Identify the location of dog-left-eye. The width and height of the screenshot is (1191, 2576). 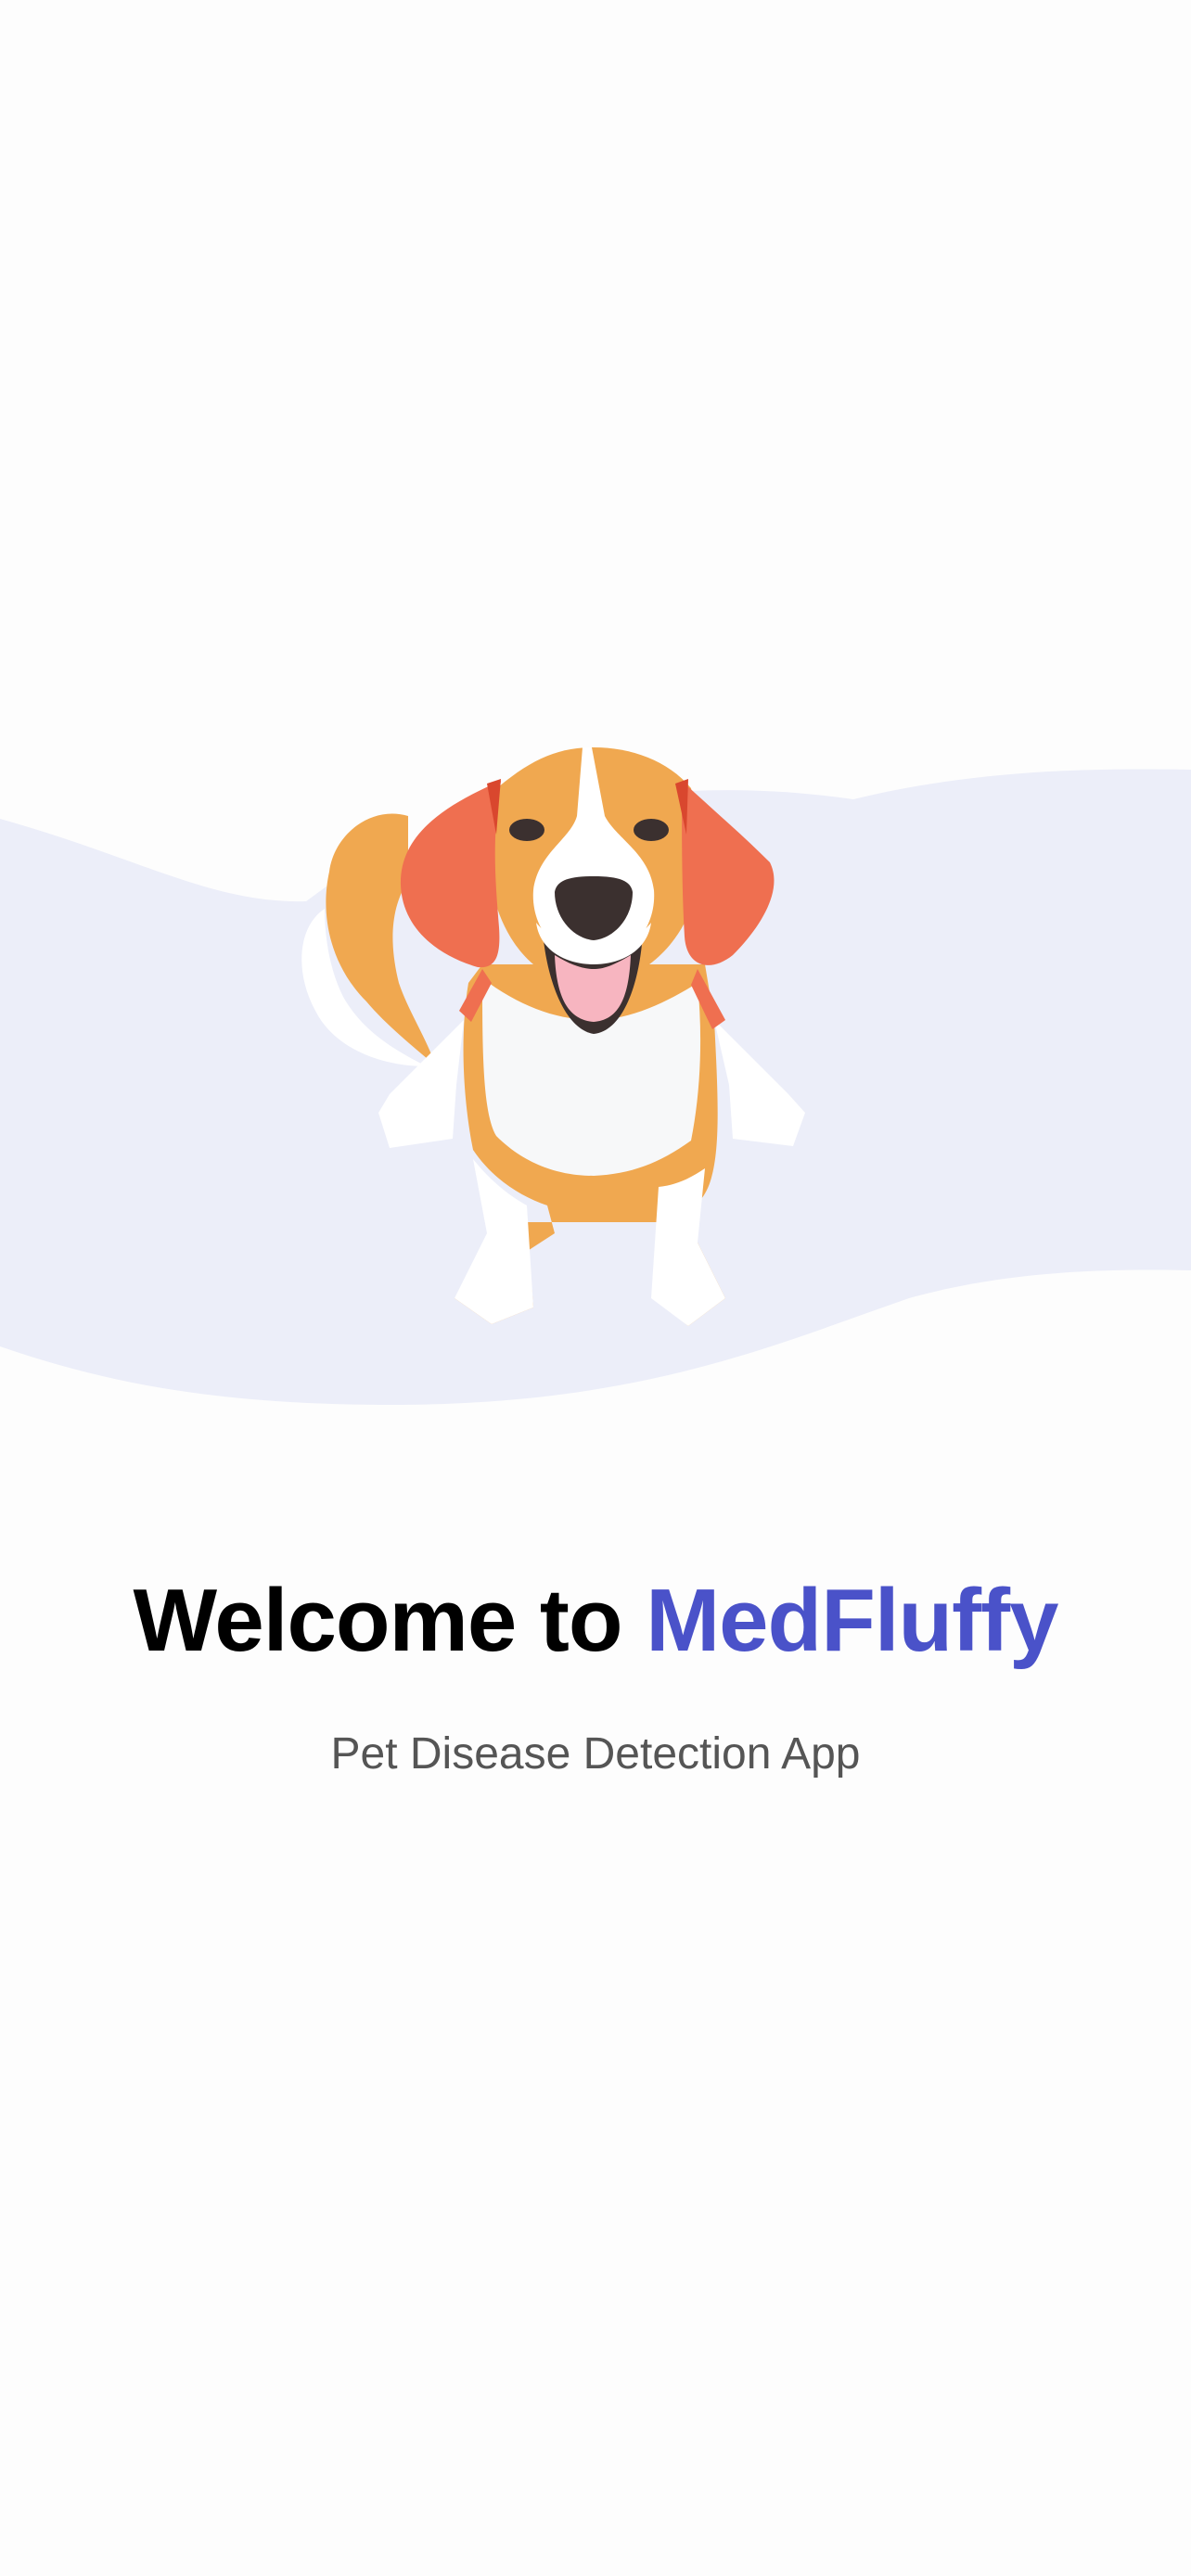
(526, 830).